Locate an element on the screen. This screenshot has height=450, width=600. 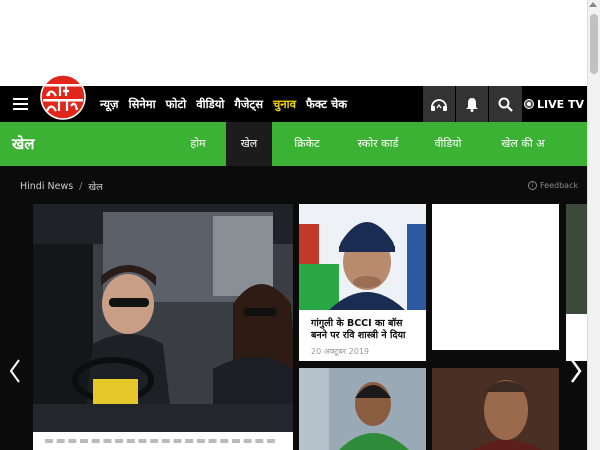
headphones-icon is located at coordinates (439, 105).